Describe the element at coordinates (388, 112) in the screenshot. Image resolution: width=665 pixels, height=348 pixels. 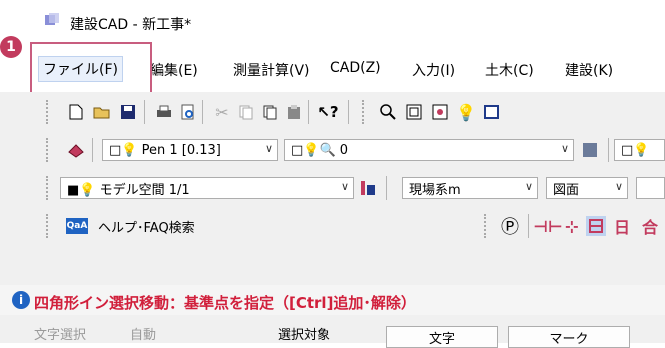
I see `zoom-icon` at that location.